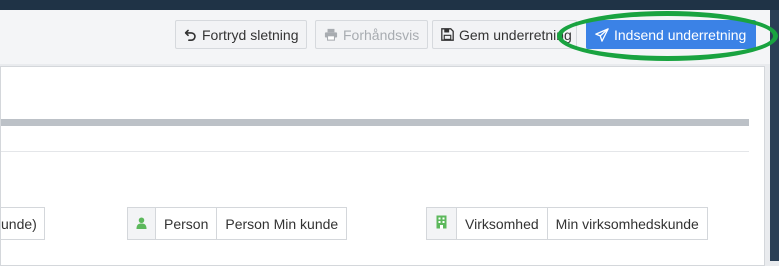 This screenshot has height=266, width=779. What do you see at coordinates (375, 122) in the screenshot?
I see `progress-bar` at bounding box center [375, 122].